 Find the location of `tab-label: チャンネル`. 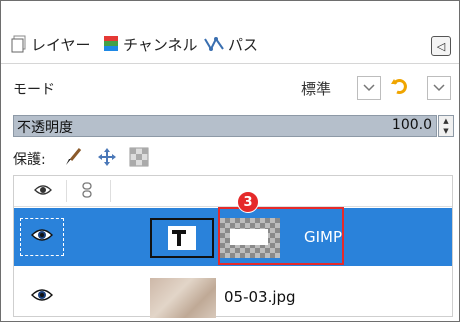

tab-label: チャンネル is located at coordinates (160, 44).